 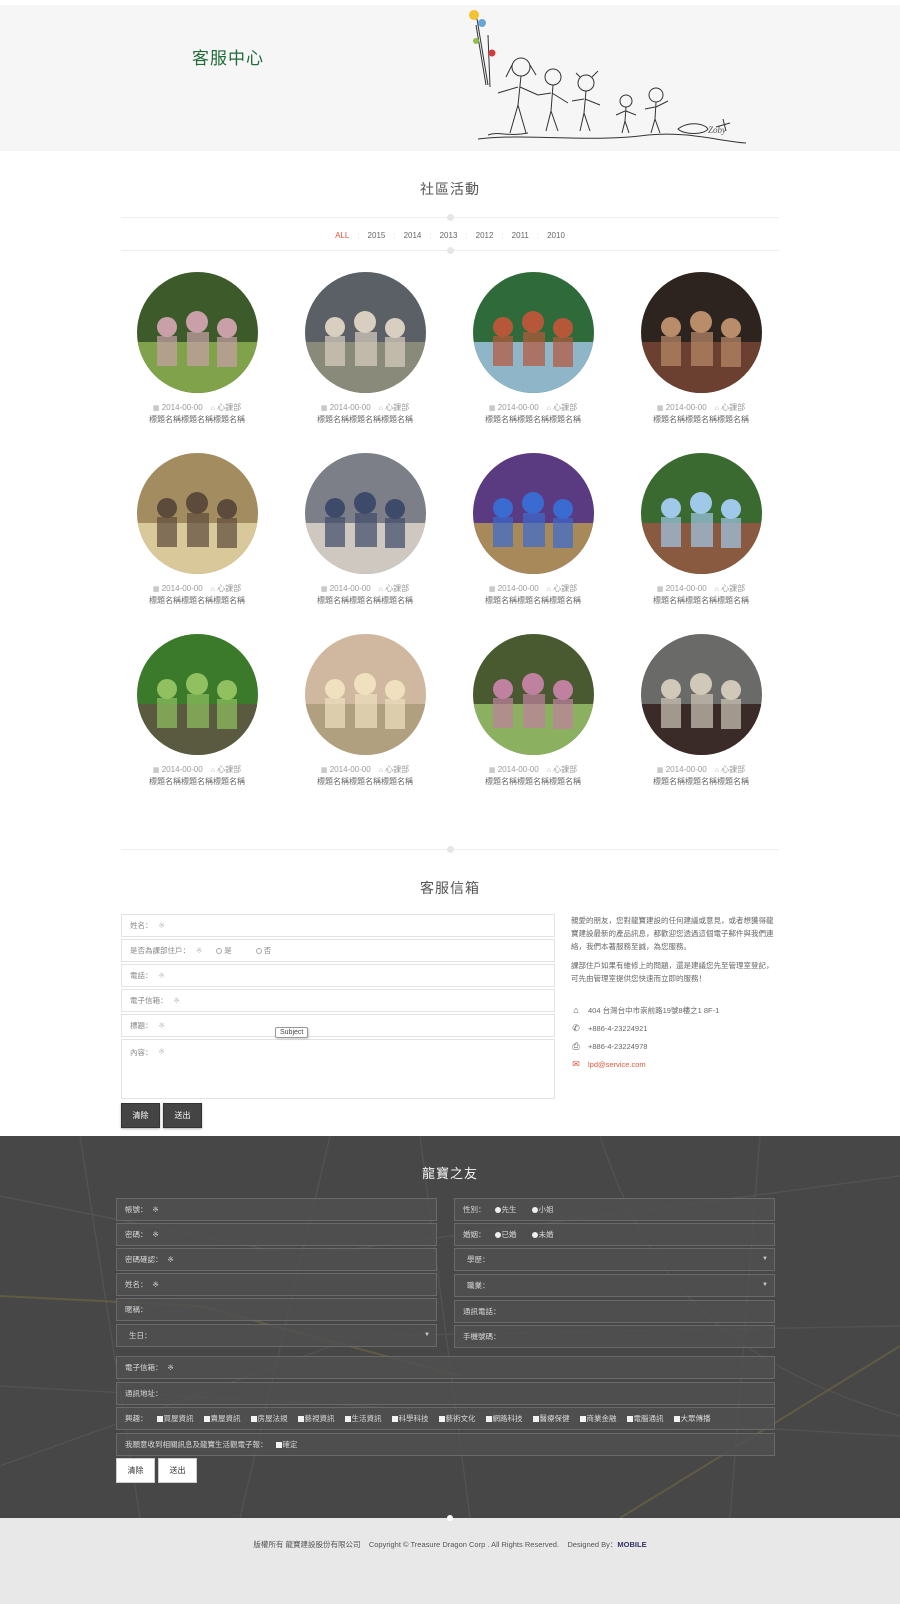 What do you see at coordinates (520, 235) in the screenshot?
I see `filter-2011: 2011` at bounding box center [520, 235].